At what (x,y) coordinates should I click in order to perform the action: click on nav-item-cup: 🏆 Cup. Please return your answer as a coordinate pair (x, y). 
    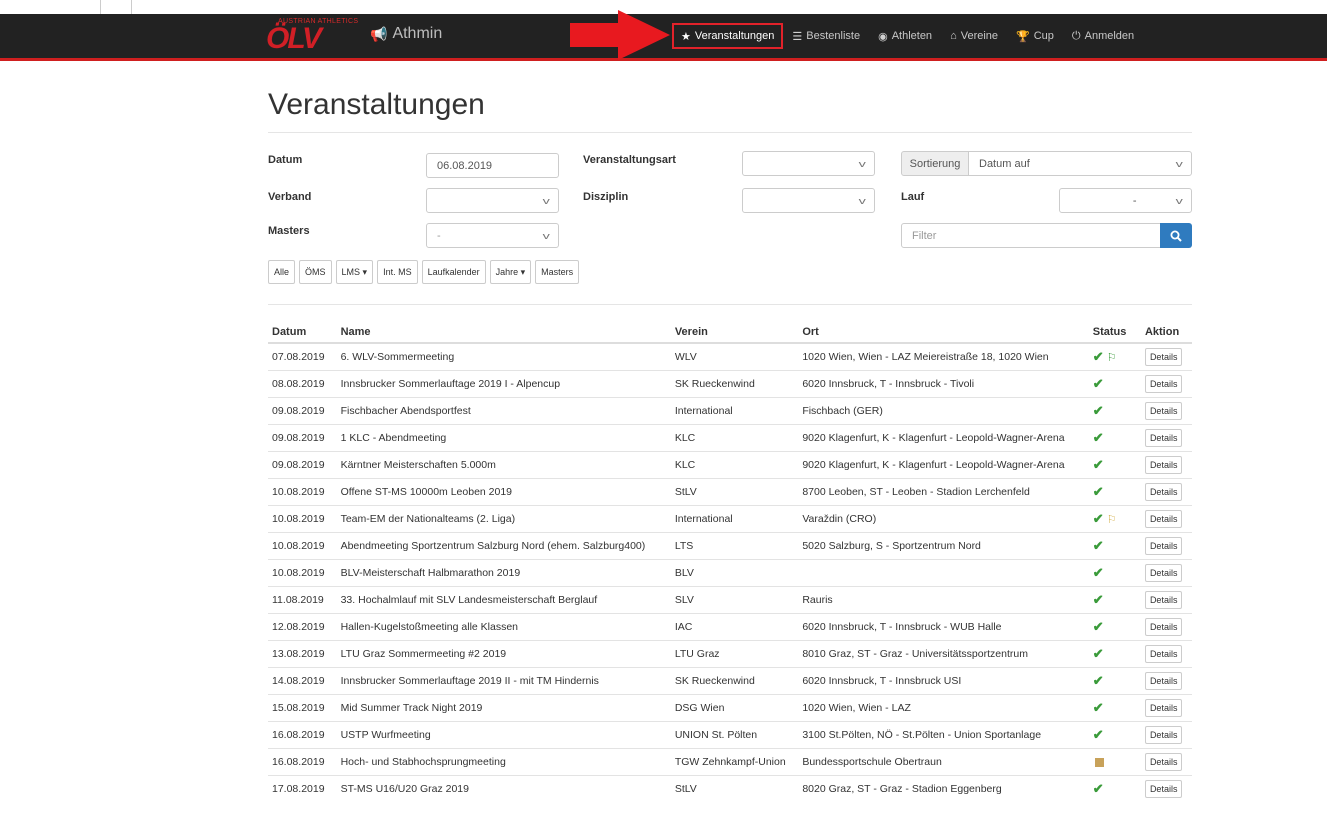
    Looking at the image, I should click on (1035, 36).